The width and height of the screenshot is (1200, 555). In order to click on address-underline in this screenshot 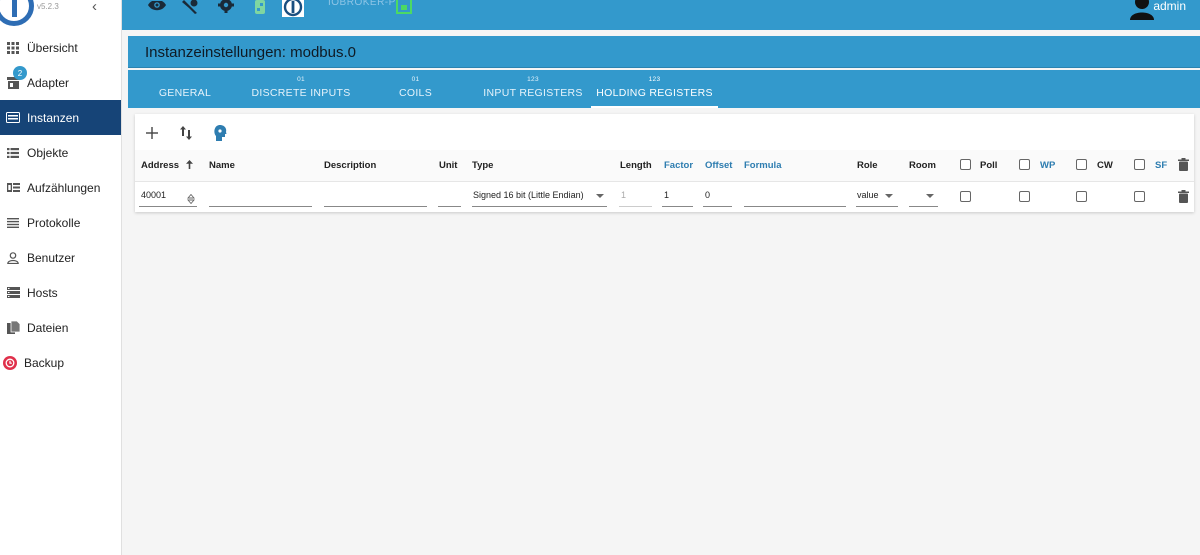, I will do `click(168, 206)`.